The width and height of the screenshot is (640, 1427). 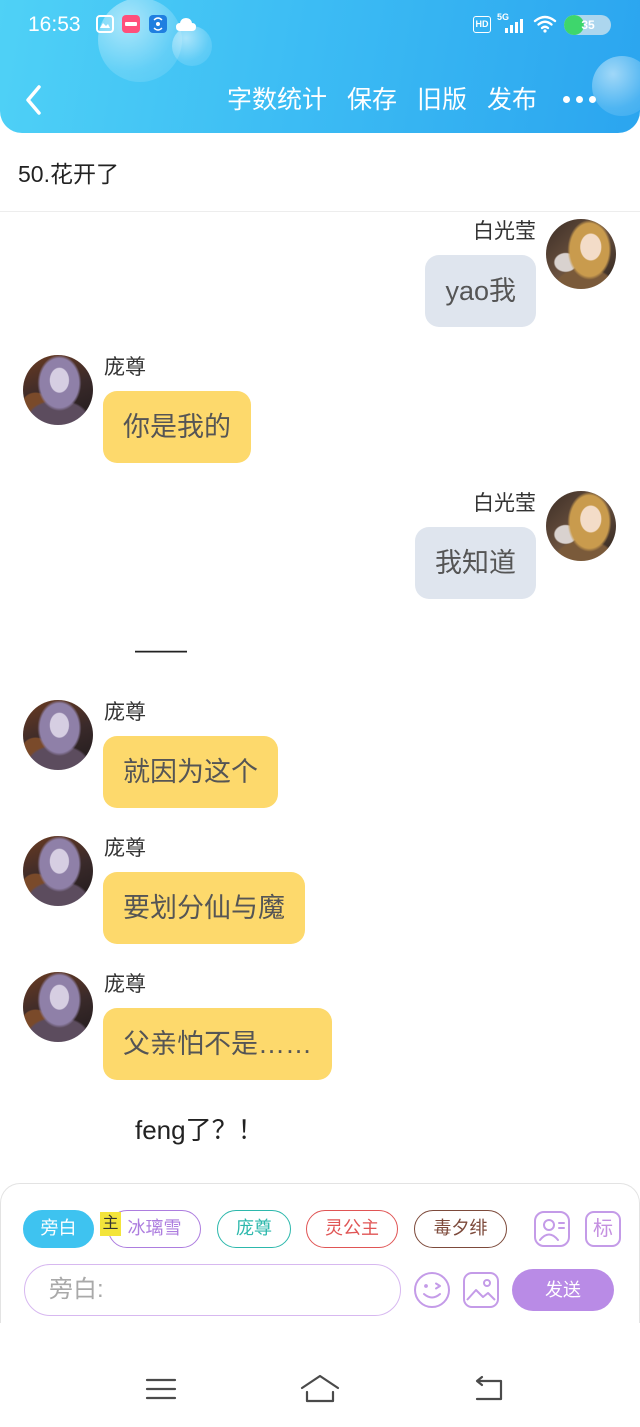 I want to click on chapter-title-bar: 50.花开了, so click(x=320, y=172).